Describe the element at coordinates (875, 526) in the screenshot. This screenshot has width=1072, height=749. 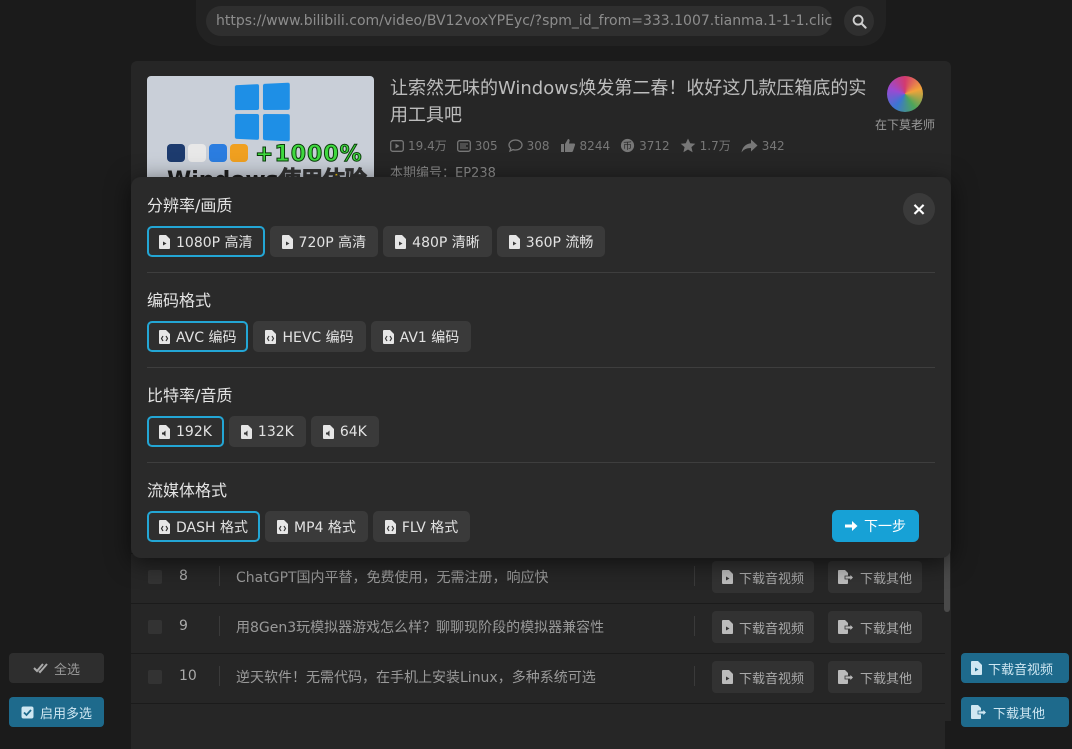
I see `next-step-button: 下一步` at that location.